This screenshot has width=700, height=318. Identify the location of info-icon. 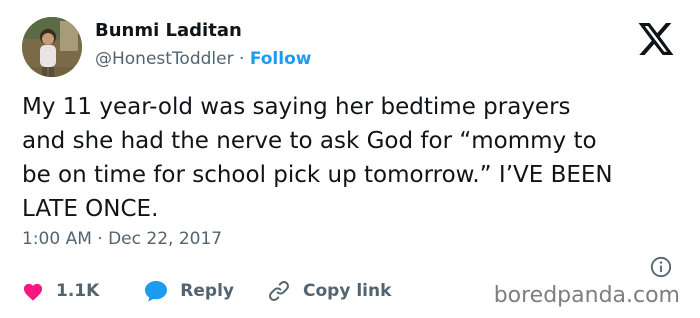
(661, 267).